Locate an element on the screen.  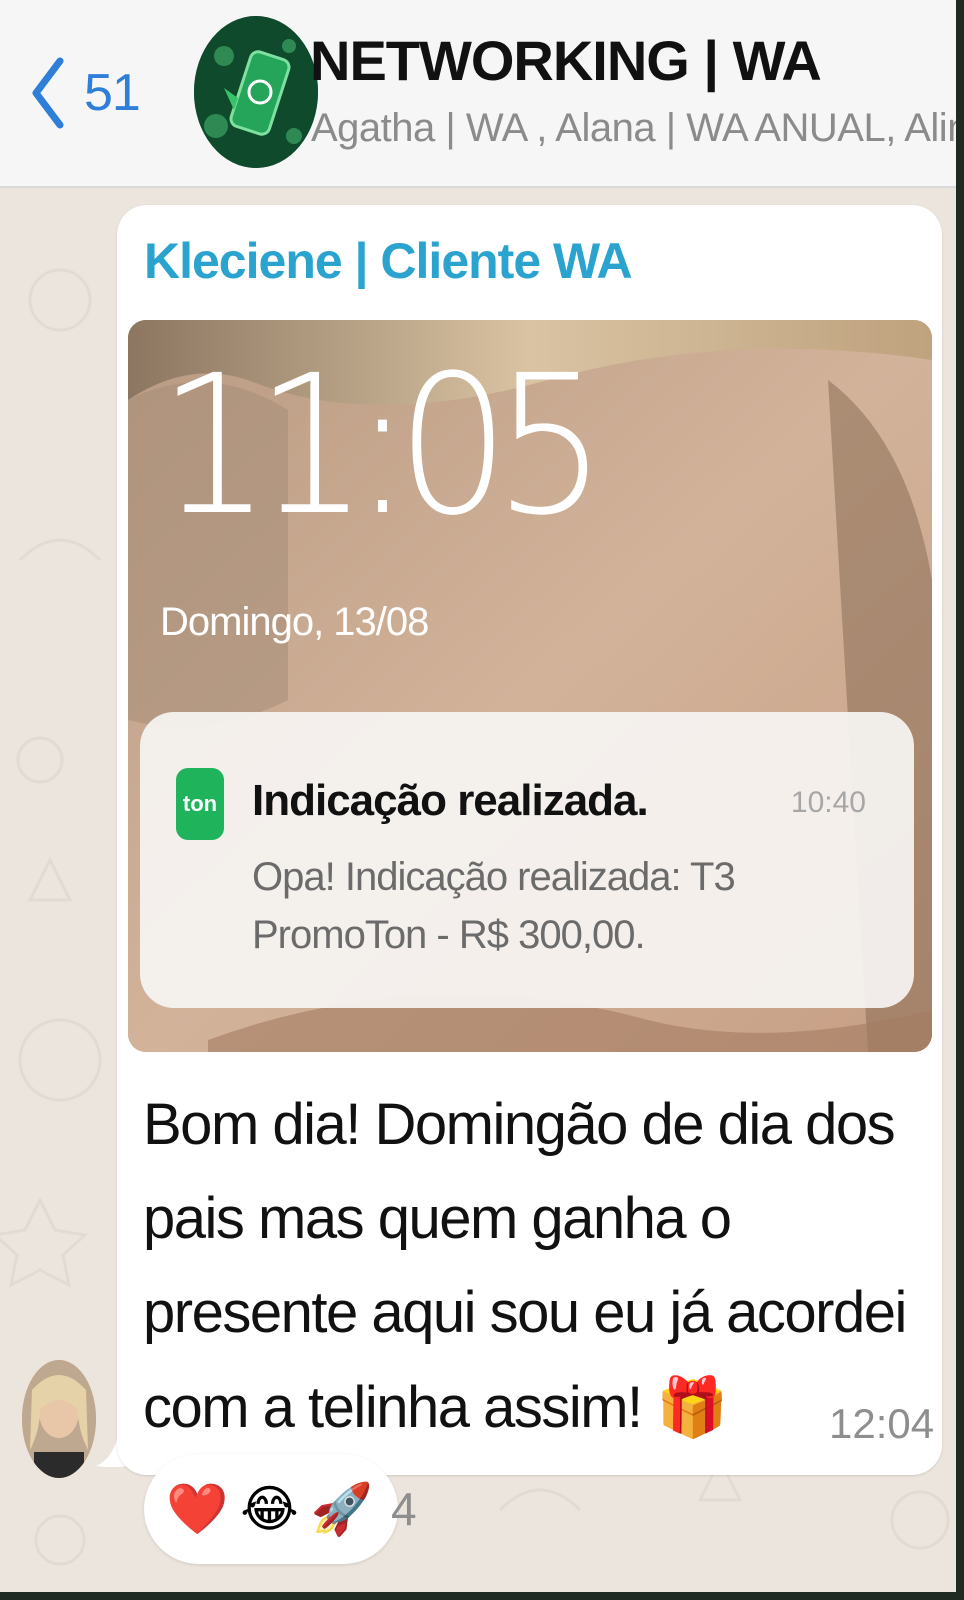
unread-count: 51 is located at coordinates (112, 93).